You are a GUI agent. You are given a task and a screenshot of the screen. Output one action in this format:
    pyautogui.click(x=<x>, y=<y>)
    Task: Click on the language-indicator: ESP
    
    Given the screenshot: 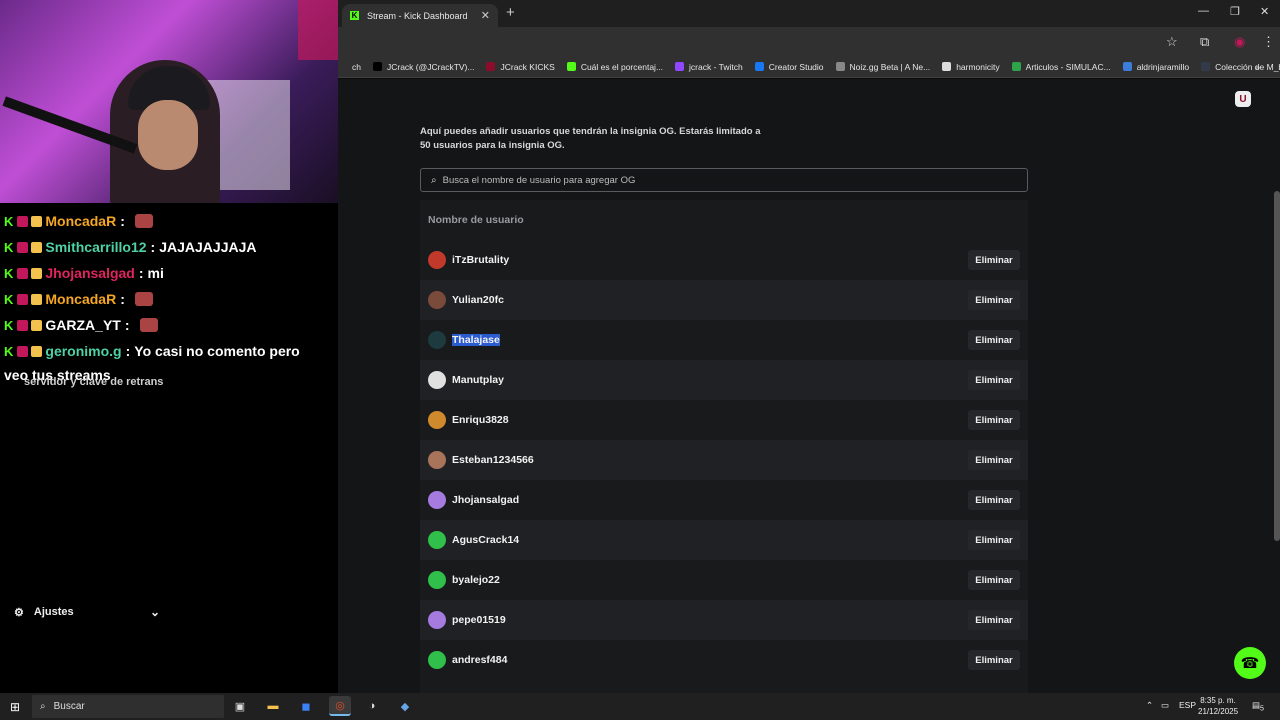 What is the action you would take?
    pyautogui.click(x=1187, y=705)
    